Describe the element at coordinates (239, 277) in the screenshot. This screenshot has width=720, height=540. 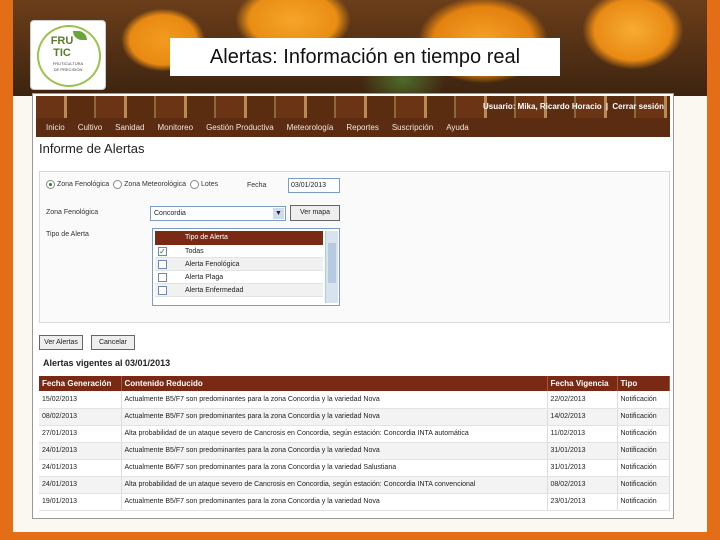
I see `tipo-item-plaga: Alerta Plaga` at that location.